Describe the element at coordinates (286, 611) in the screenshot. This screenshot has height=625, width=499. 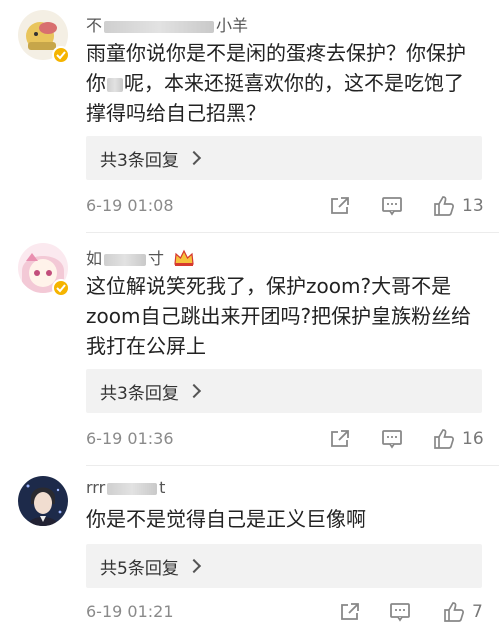
I see `comment-footer: 6-19 01:21 7` at that location.